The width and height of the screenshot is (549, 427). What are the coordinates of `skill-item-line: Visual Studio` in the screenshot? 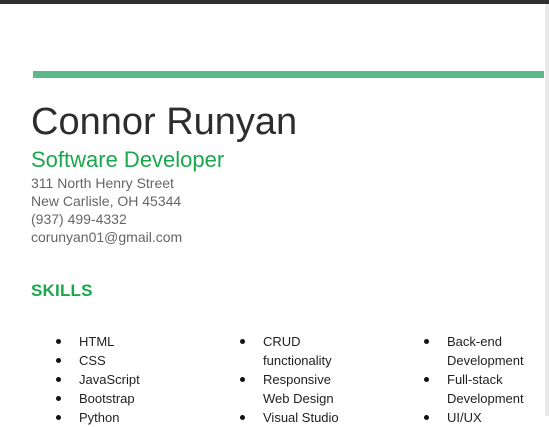 It's located at (301, 417).